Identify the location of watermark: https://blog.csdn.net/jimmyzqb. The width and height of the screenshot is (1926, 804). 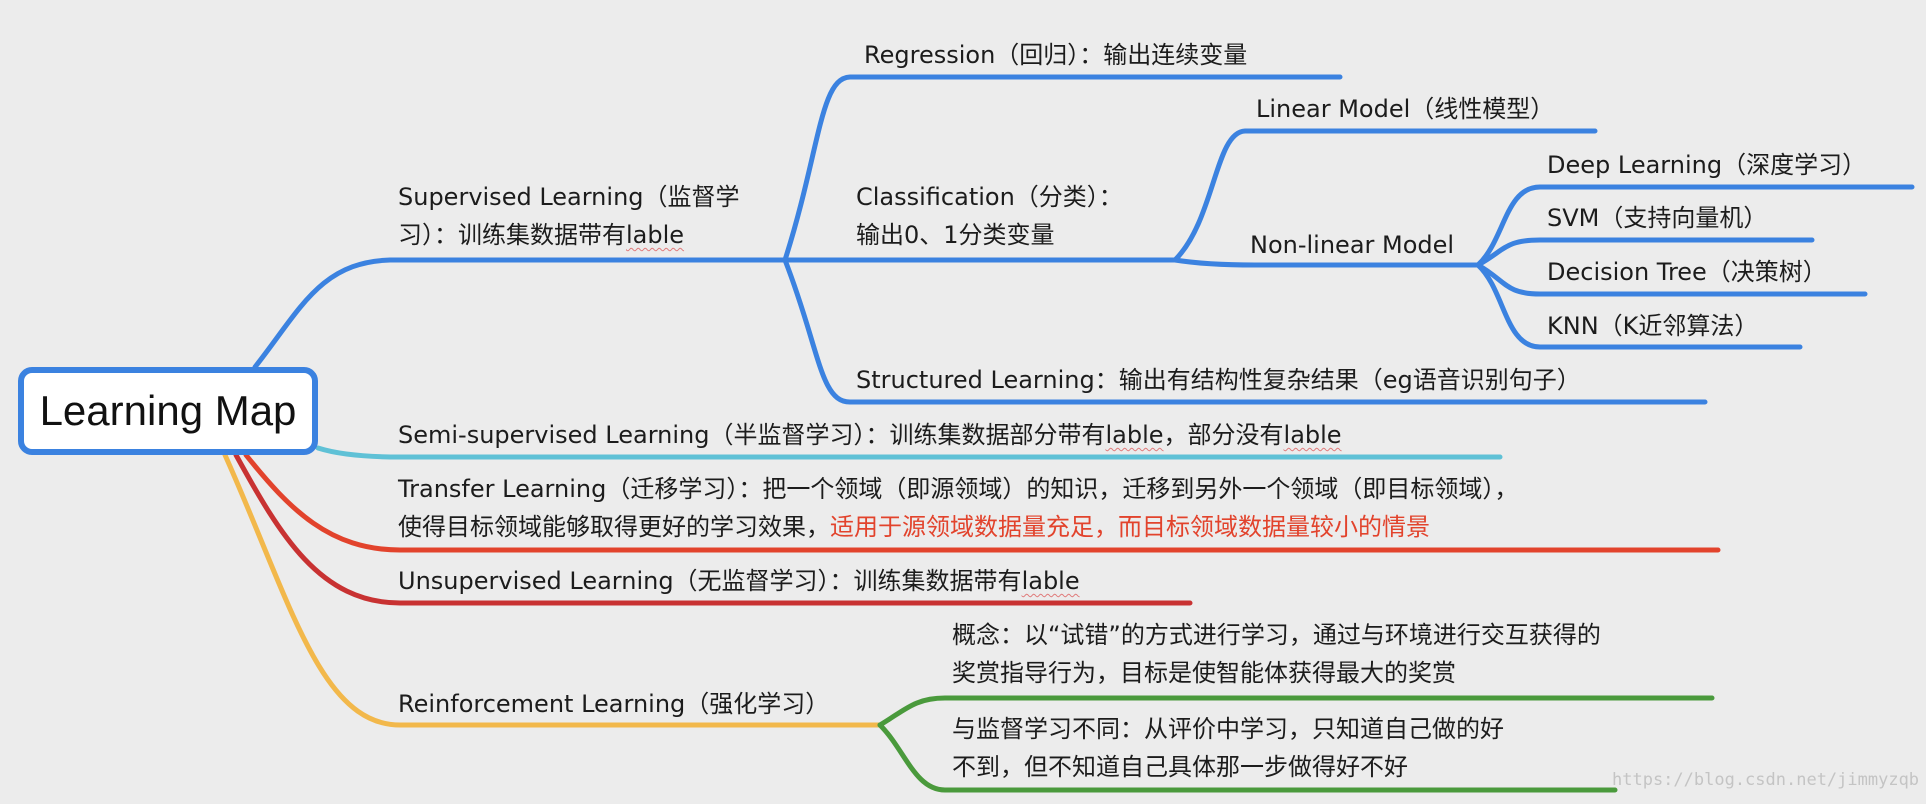
(1766, 780).